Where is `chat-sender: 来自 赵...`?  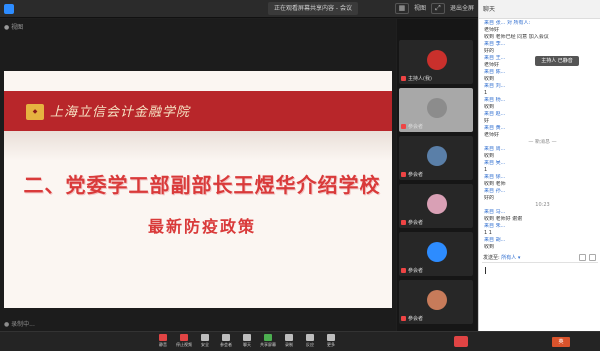
chat-sender: 来自 赵... is located at coordinates (495, 114).